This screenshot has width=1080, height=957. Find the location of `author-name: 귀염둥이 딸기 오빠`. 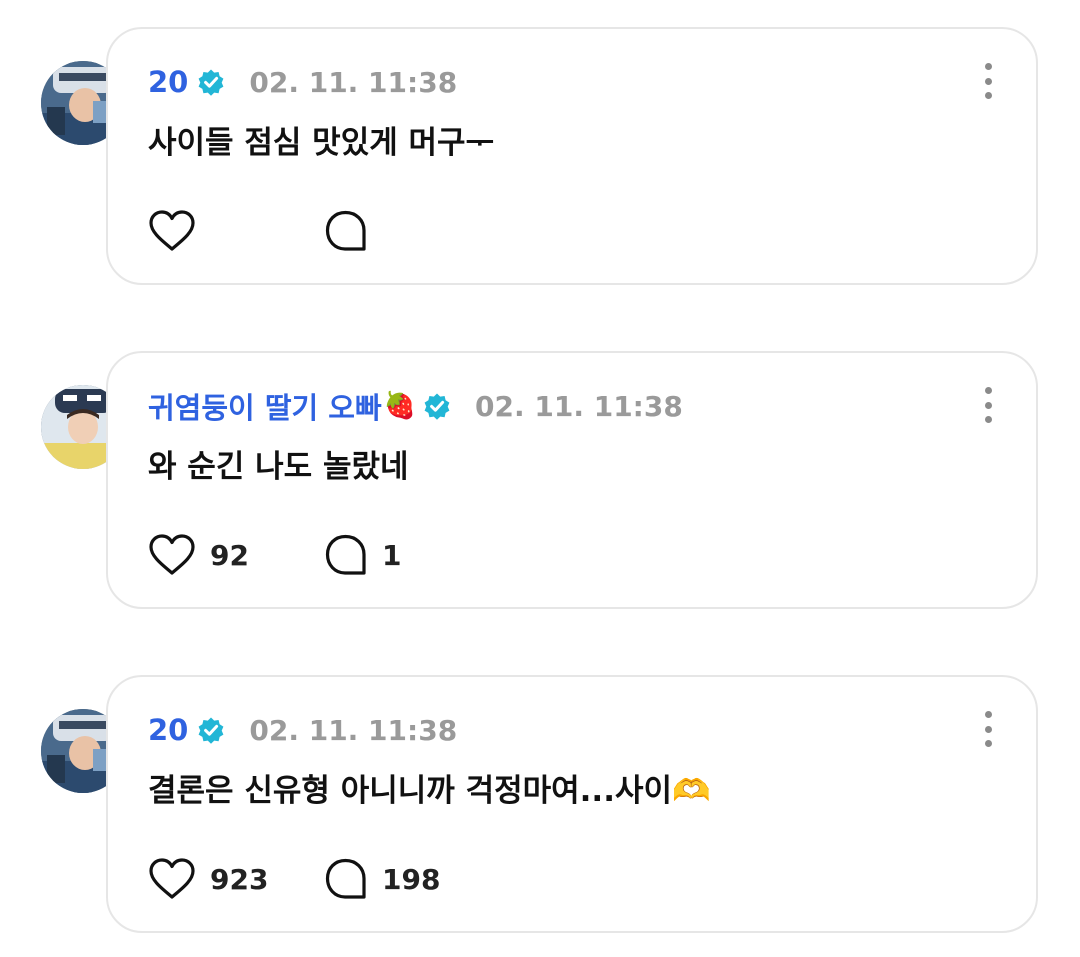

author-name: 귀염둥이 딸기 오빠 is located at coordinates (265, 406).